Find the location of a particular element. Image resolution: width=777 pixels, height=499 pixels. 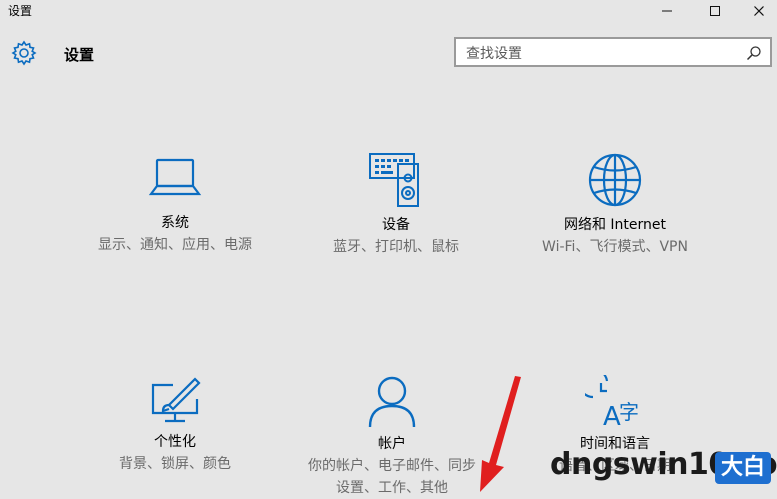

maximize-button is located at coordinates (715, 11).